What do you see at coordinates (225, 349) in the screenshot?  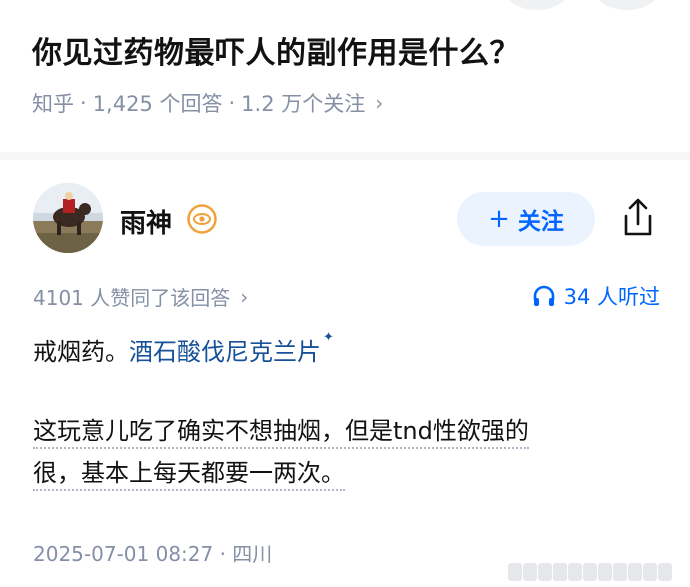 I see `drug-link: 酒石酸伐尼克兰片` at bounding box center [225, 349].